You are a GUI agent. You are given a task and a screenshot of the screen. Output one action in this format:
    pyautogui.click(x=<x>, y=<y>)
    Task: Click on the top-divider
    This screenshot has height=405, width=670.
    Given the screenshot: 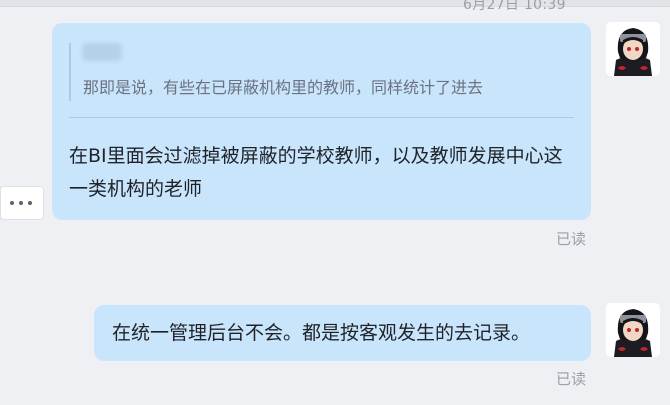 What is the action you would take?
    pyautogui.click(x=335, y=3)
    